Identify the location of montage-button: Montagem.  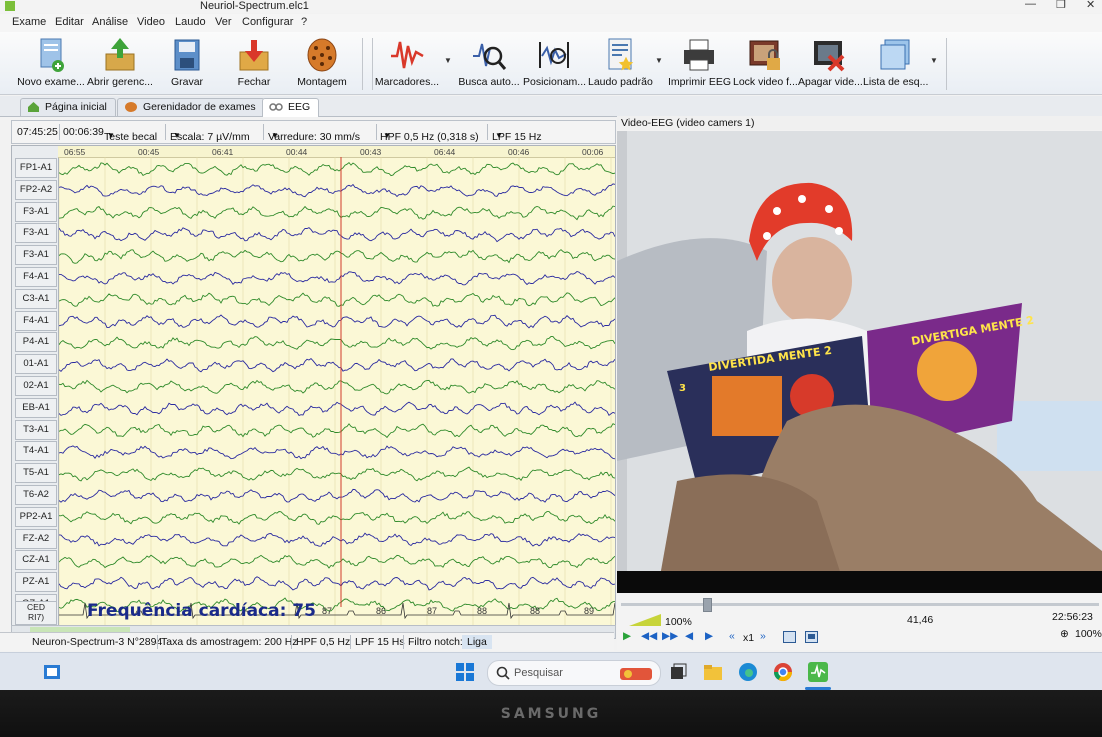
(322, 63).